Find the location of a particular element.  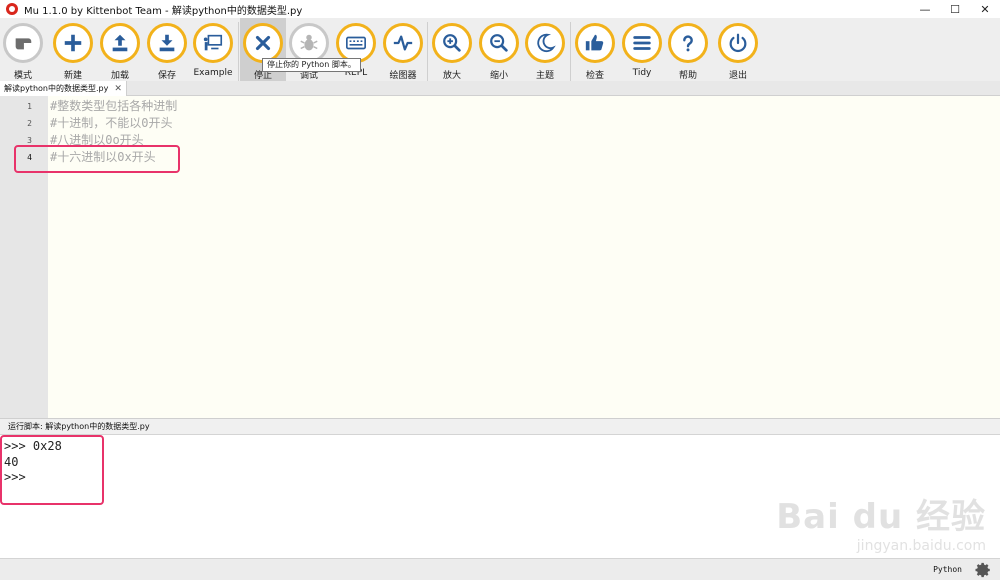

moon-icon is located at coordinates (545, 43).